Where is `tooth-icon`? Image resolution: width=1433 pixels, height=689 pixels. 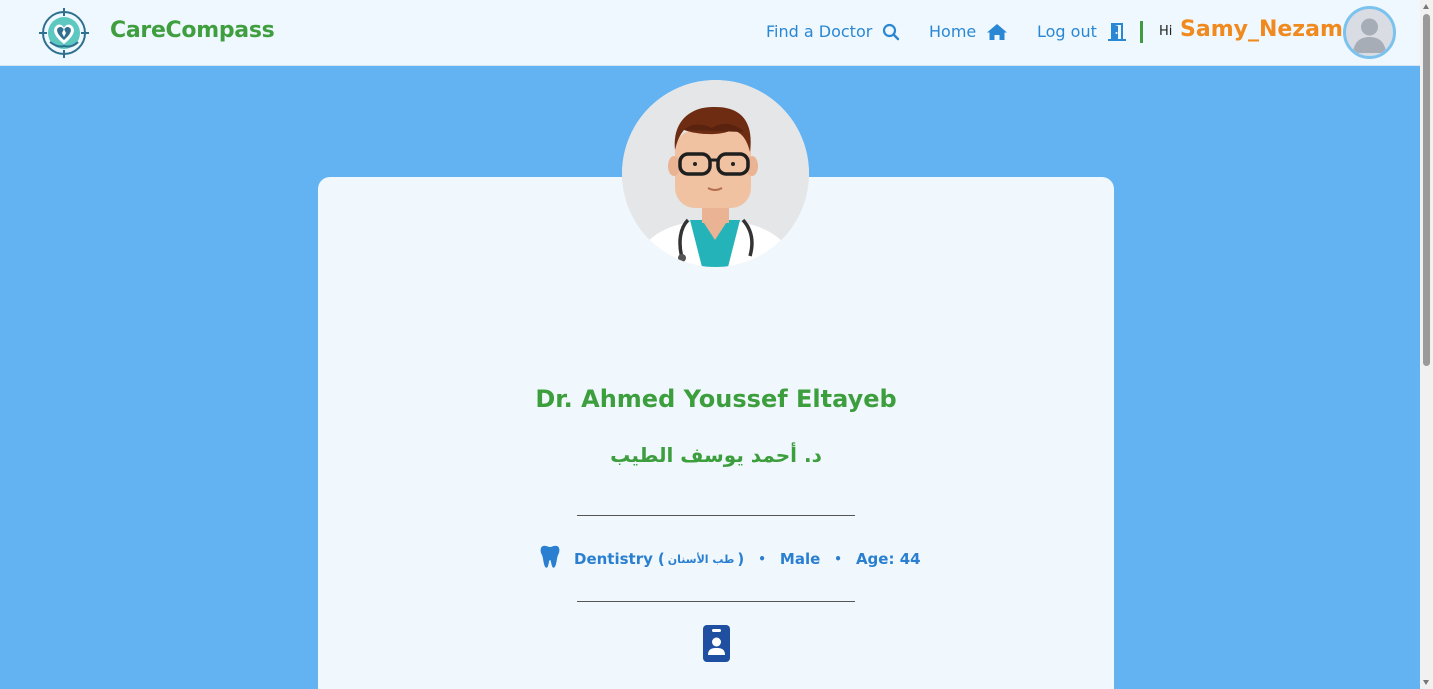 tooth-icon is located at coordinates (550, 559).